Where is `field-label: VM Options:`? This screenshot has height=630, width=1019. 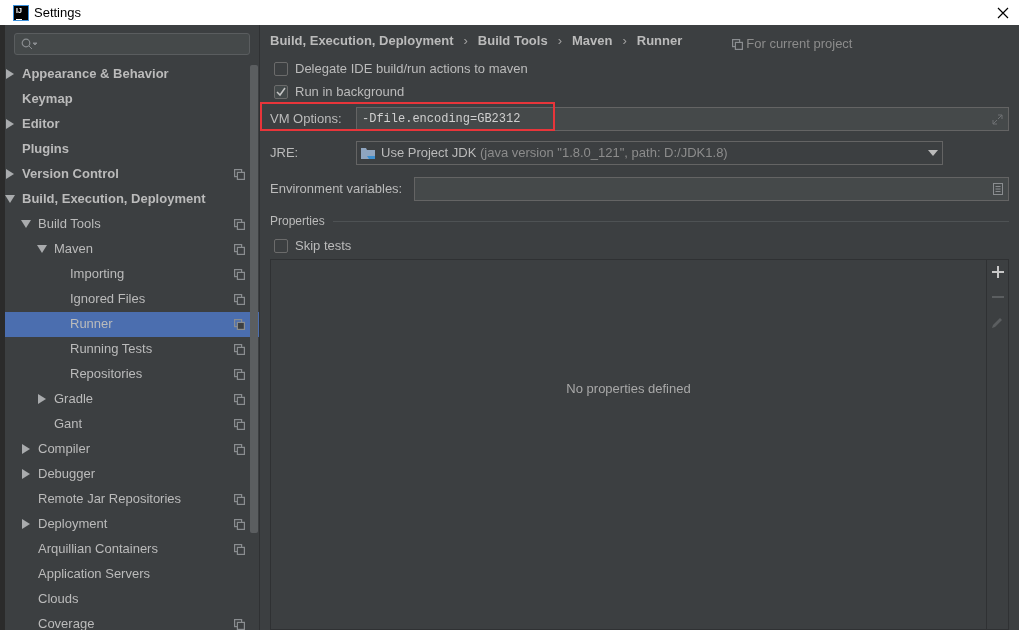 field-label: VM Options: is located at coordinates (306, 119).